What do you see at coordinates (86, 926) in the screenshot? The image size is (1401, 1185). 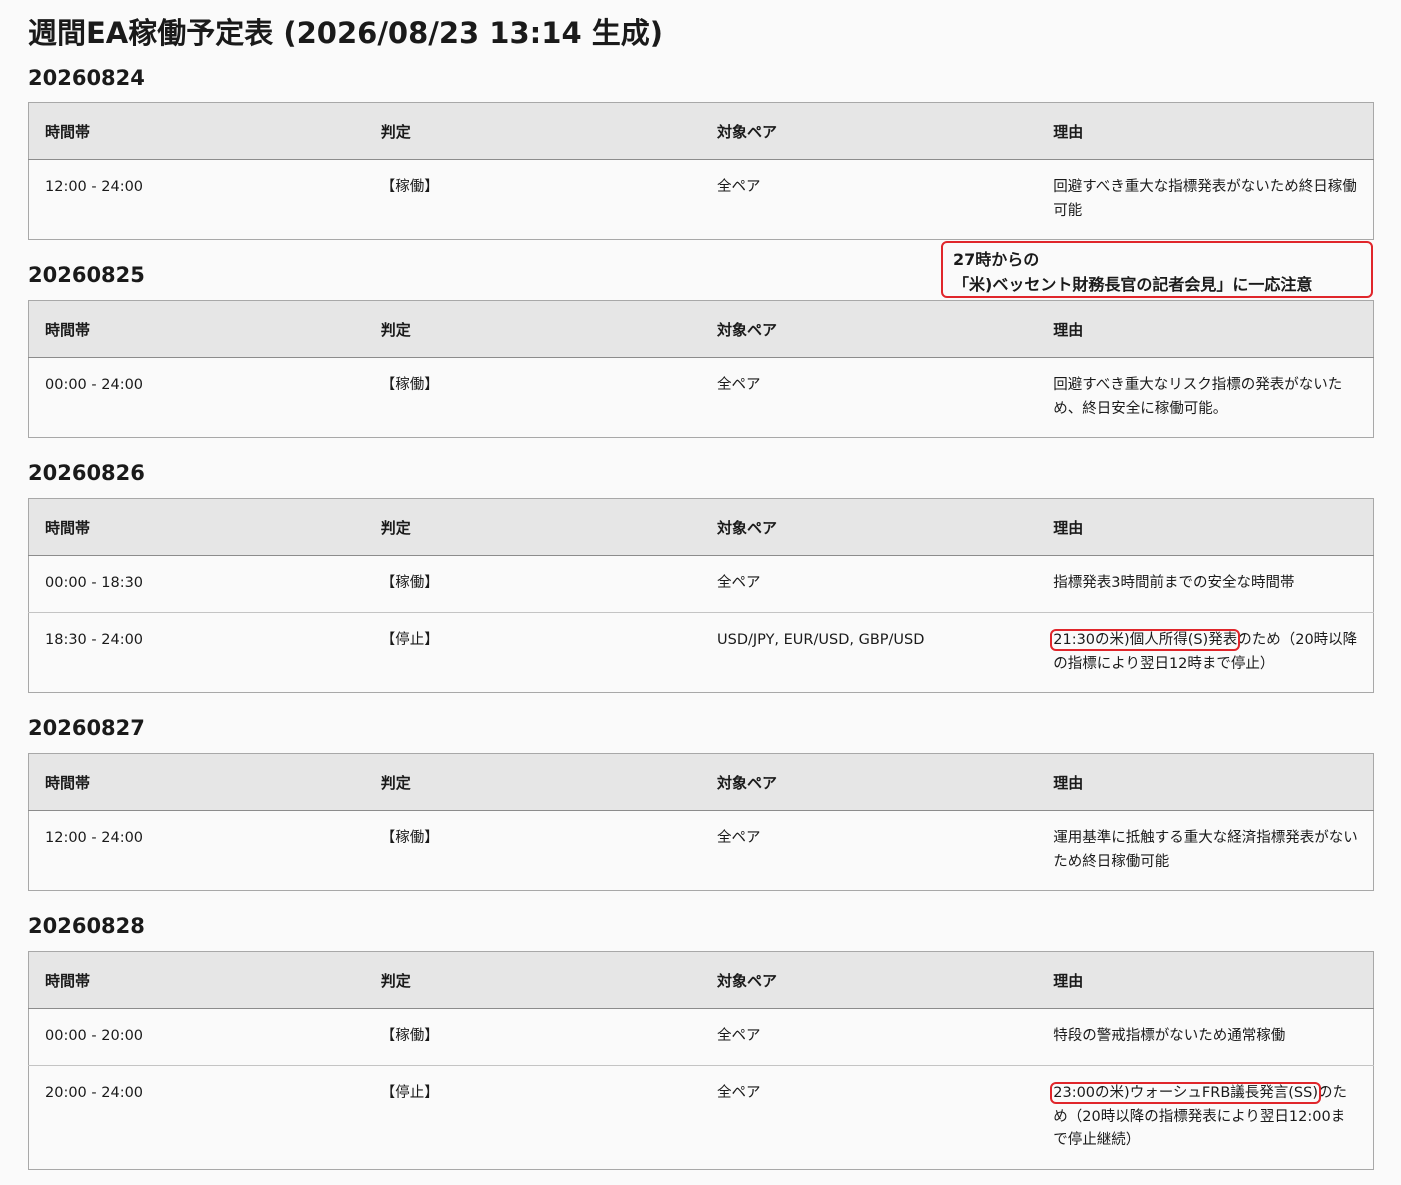 I see `day-heading: 20260828` at bounding box center [86, 926].